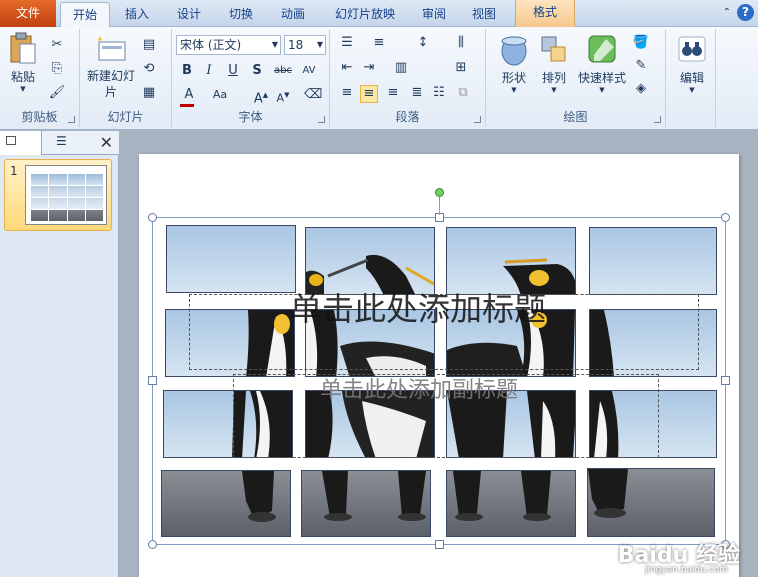 The image size is (758, 577). I want to click on font-color-icon: A, so click(189, 97).